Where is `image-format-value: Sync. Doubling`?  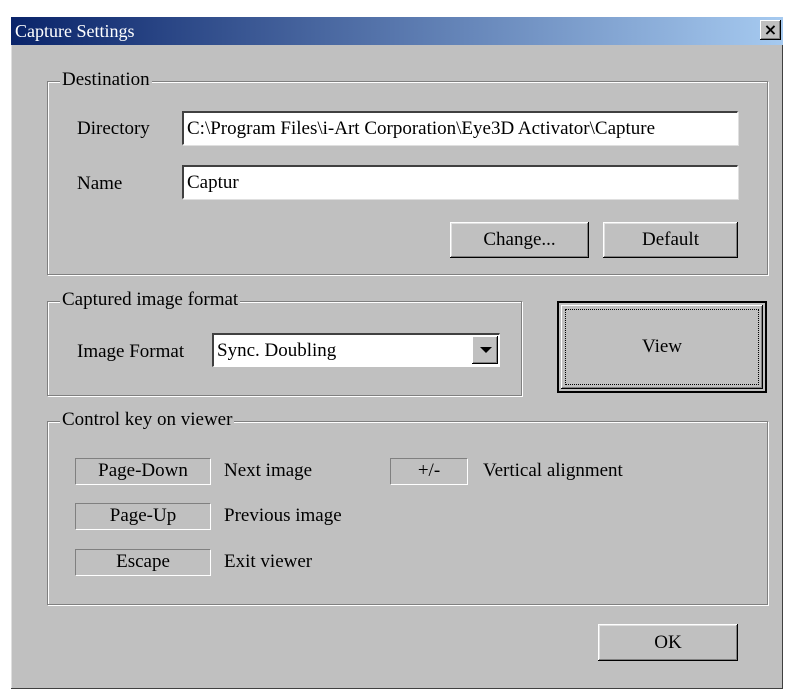 image-format-value: Sync. Doubling is located at coordinates (277, 350).